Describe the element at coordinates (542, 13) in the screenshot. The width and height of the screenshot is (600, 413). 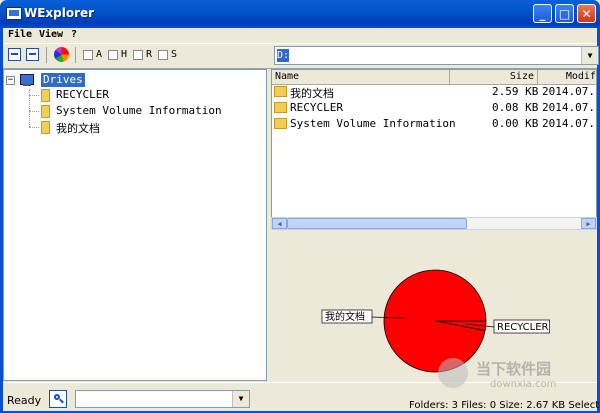
I see `minimize-button: _` at that location.